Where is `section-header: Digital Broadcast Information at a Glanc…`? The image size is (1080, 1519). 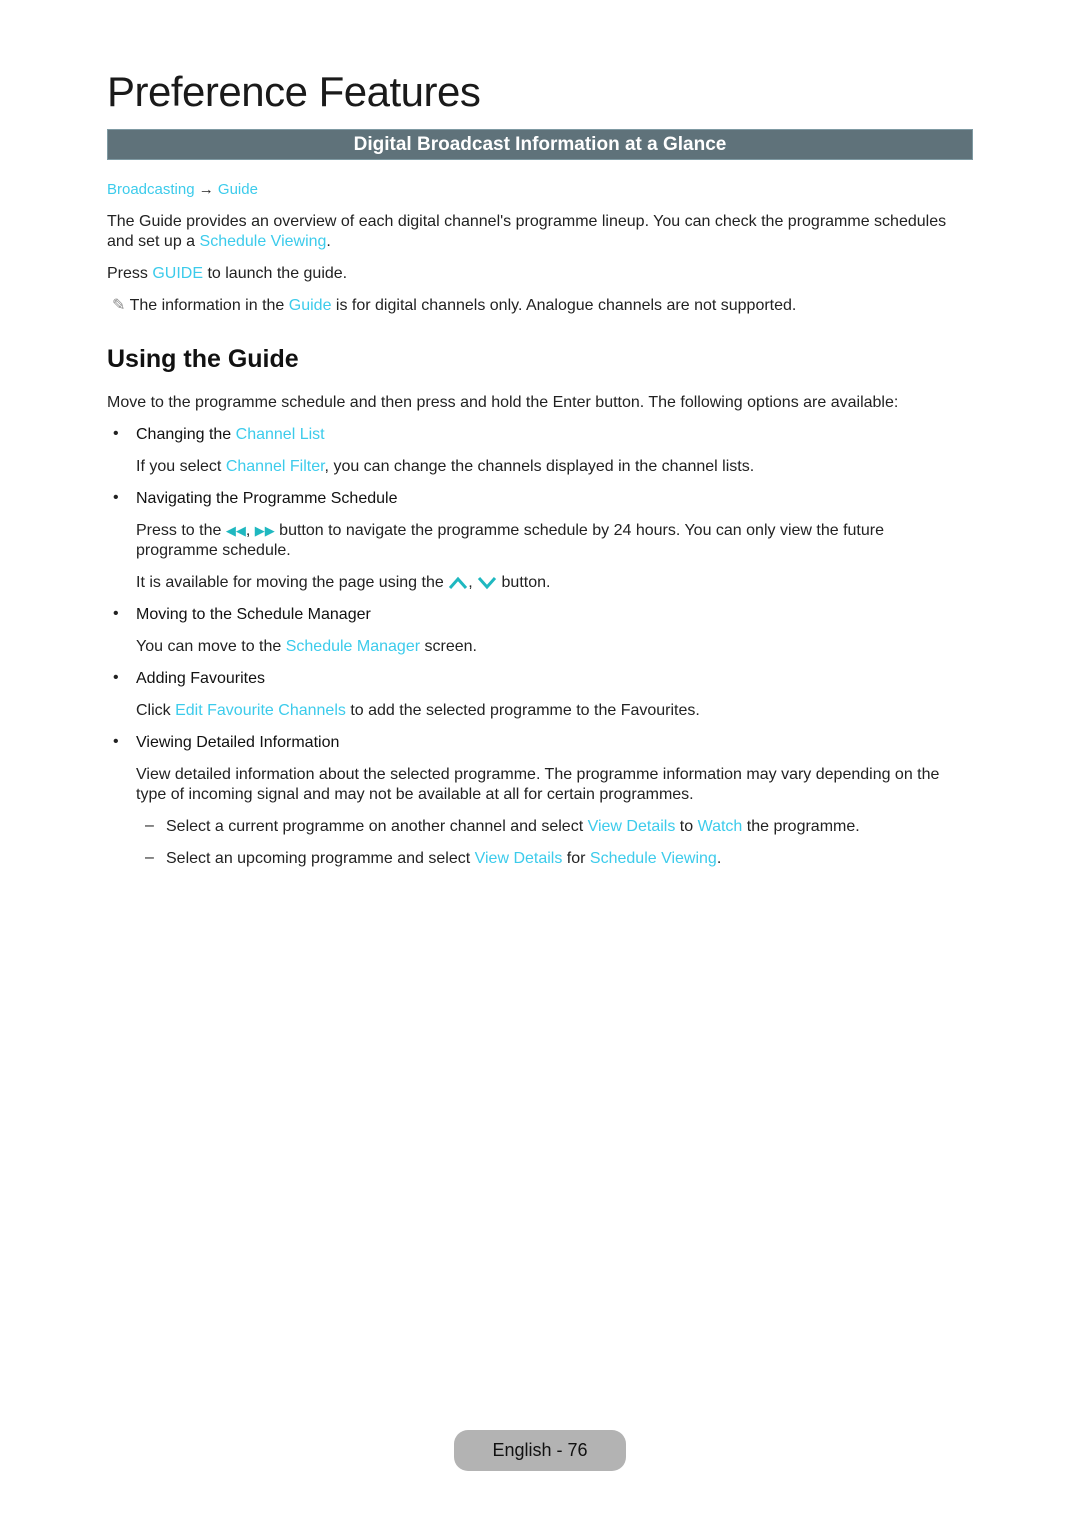
section-header: Digital Broadcast Information at a Glanc… is located at coordinates (540, 144).